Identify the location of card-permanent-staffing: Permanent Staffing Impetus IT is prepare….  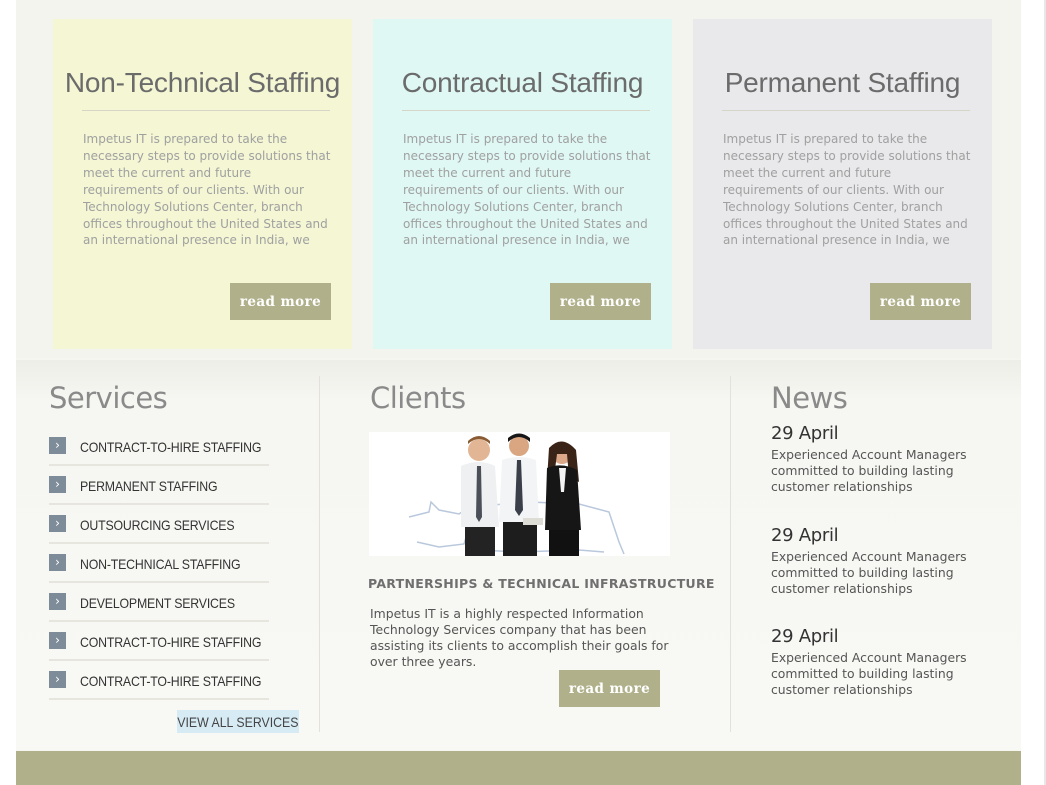
(842, 184).